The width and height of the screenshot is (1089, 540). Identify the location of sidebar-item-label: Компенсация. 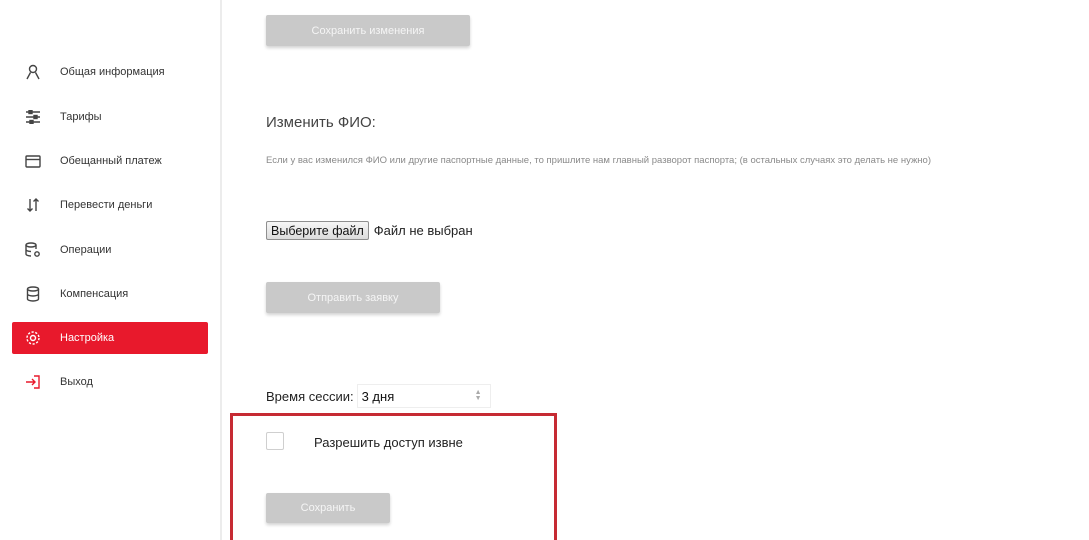
(94, 294).